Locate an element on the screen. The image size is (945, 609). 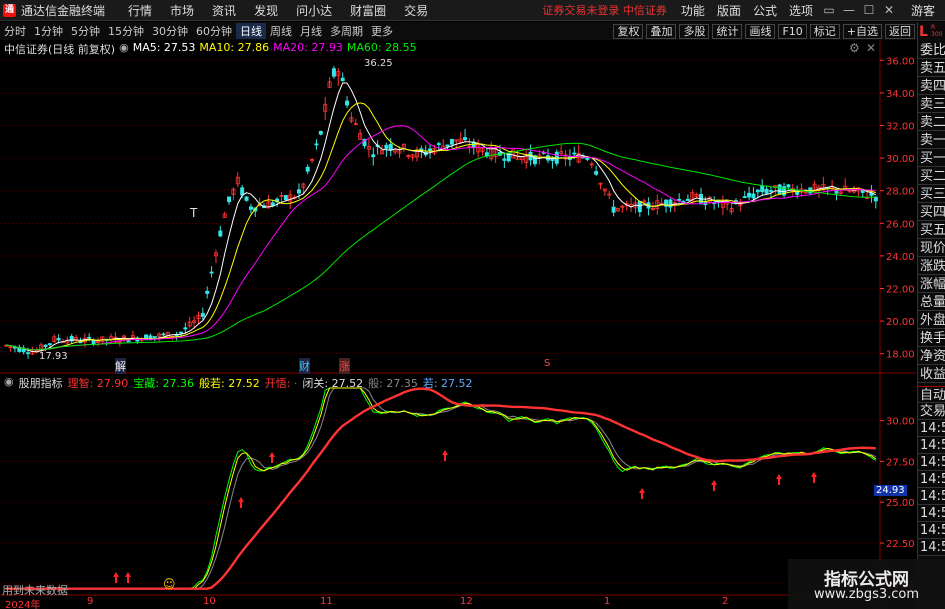
side-panel-item: 净资 is located at coordinates (931, 357).